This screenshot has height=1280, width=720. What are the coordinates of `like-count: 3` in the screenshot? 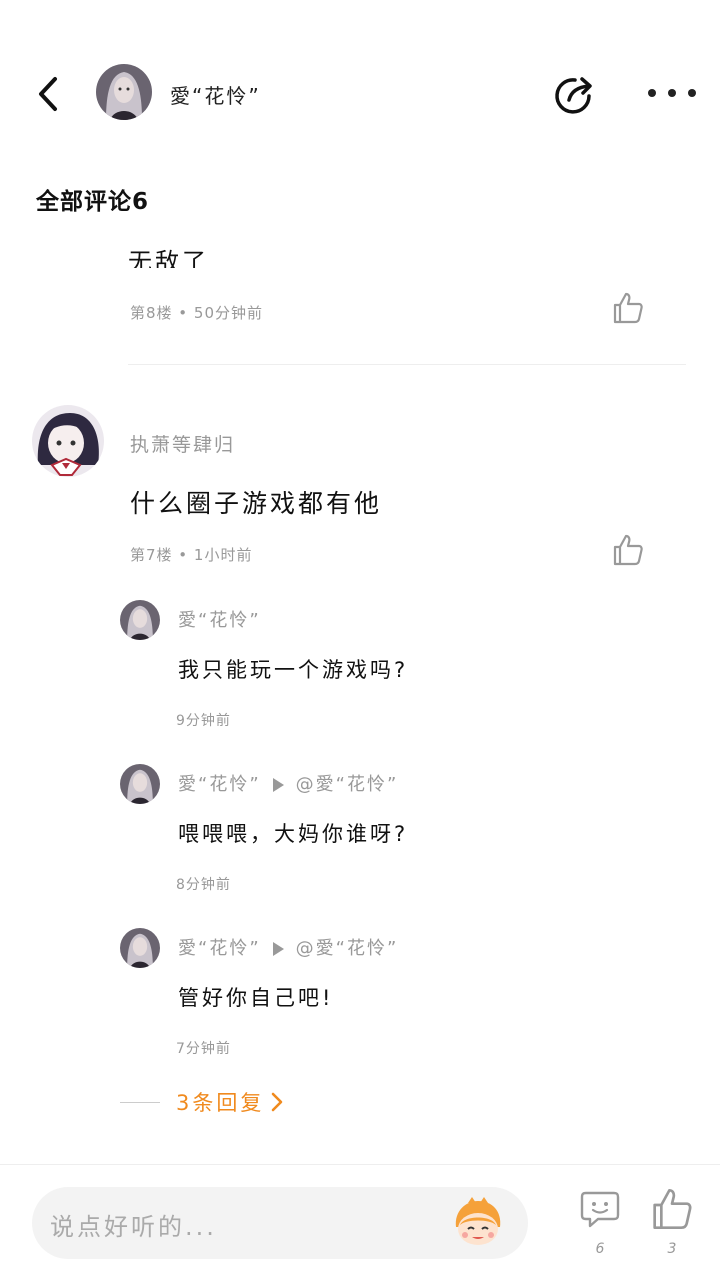 It's located at (672, 1249).